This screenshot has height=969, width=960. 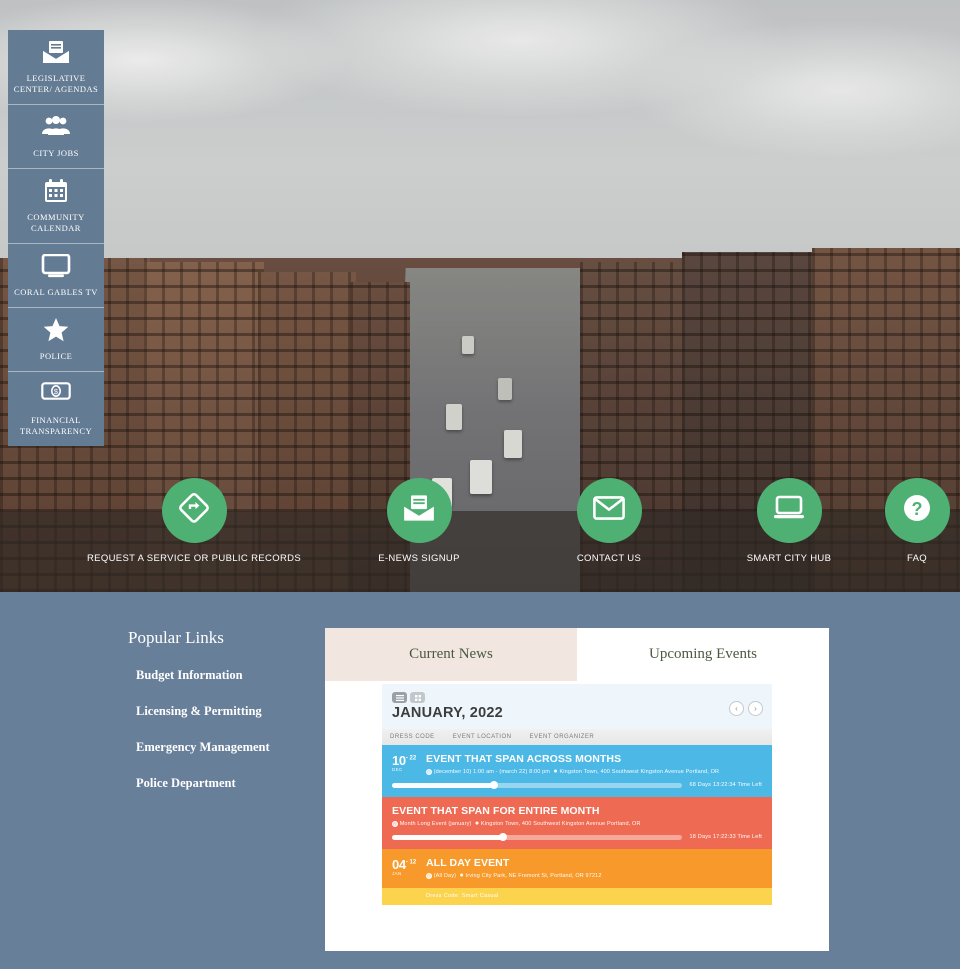 What do you see at coordinates (468, 863) in the screenshot?
I see `event-title: ALL DAY EVENT` at bounding box center [468, 863].